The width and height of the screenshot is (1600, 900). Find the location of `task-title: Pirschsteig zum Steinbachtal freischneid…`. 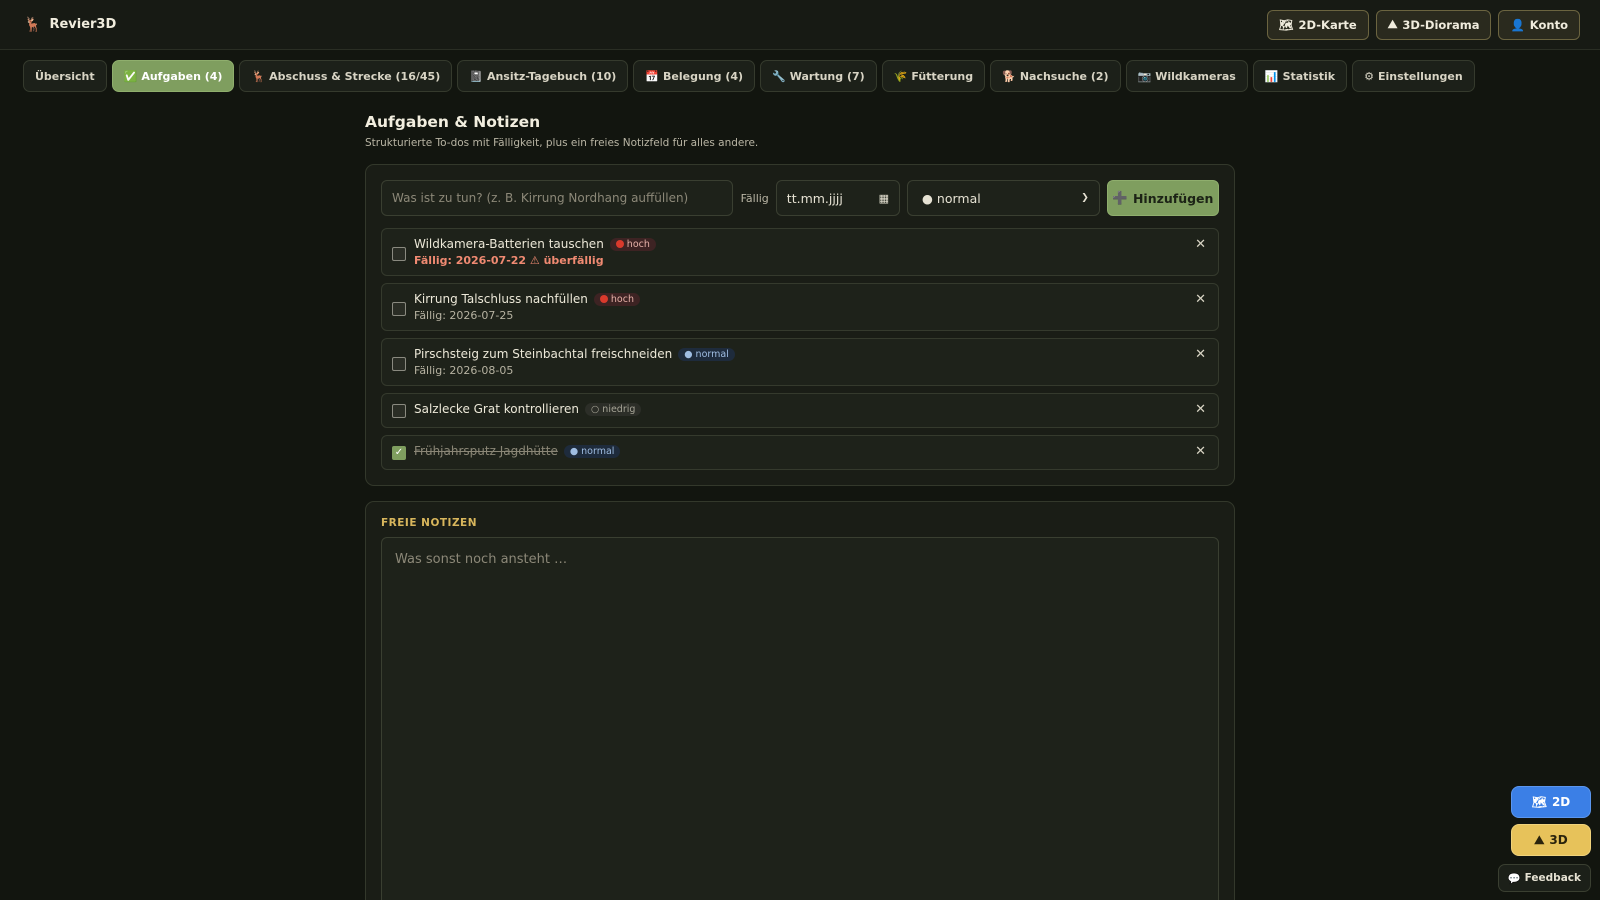

task-title: Pirschsteig zum Steinbachtal freischneid… is located at coordinates (543, 354).